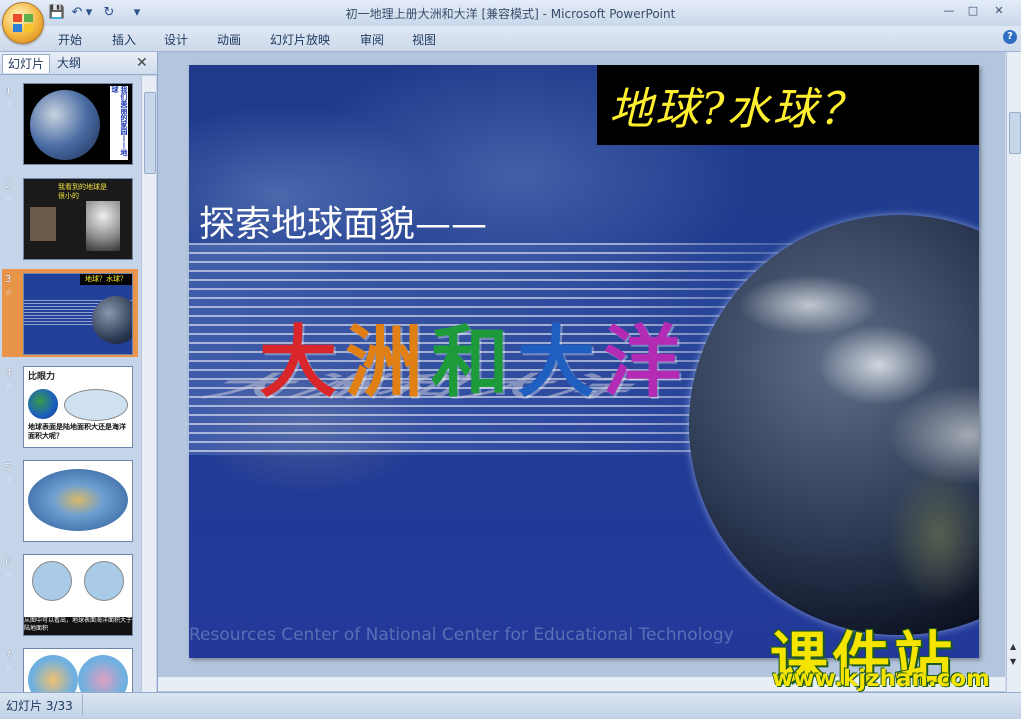 The image size is (1021, 719). What do you see at coordinates (229, 39) in the screenshot?
I see `tab-animations: 动画` at bounding box center [229, 39].